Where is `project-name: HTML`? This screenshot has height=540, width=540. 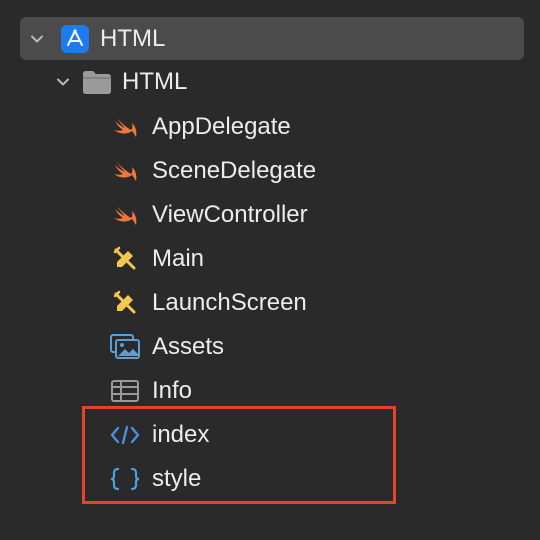
project-name: HTML is located at coordinates (133, 38).